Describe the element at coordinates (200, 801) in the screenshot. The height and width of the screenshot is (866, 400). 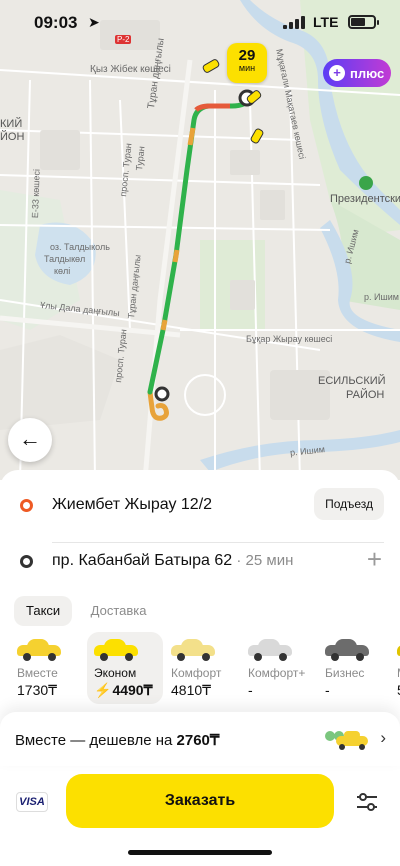
I see `order-button: Заказать` at that location.